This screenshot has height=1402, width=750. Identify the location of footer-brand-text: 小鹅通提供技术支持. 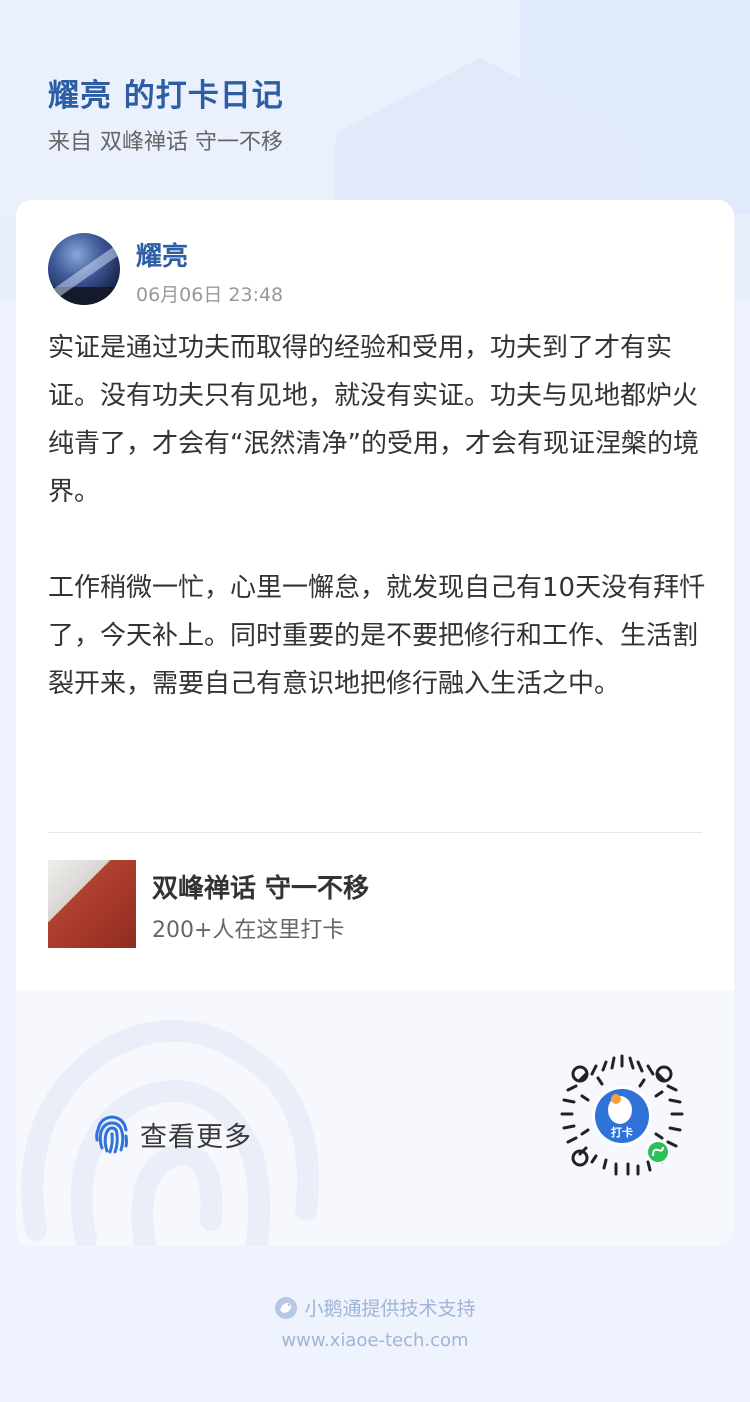
(390, 1309).